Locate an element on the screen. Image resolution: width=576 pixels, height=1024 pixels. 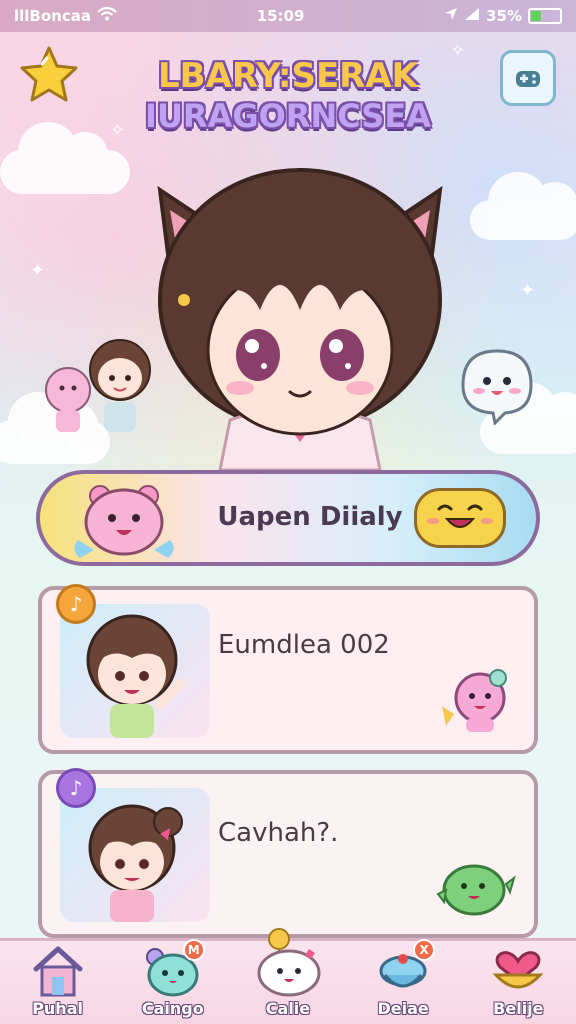
nav-item-calie: Calie is located at coordinates (288, 973).